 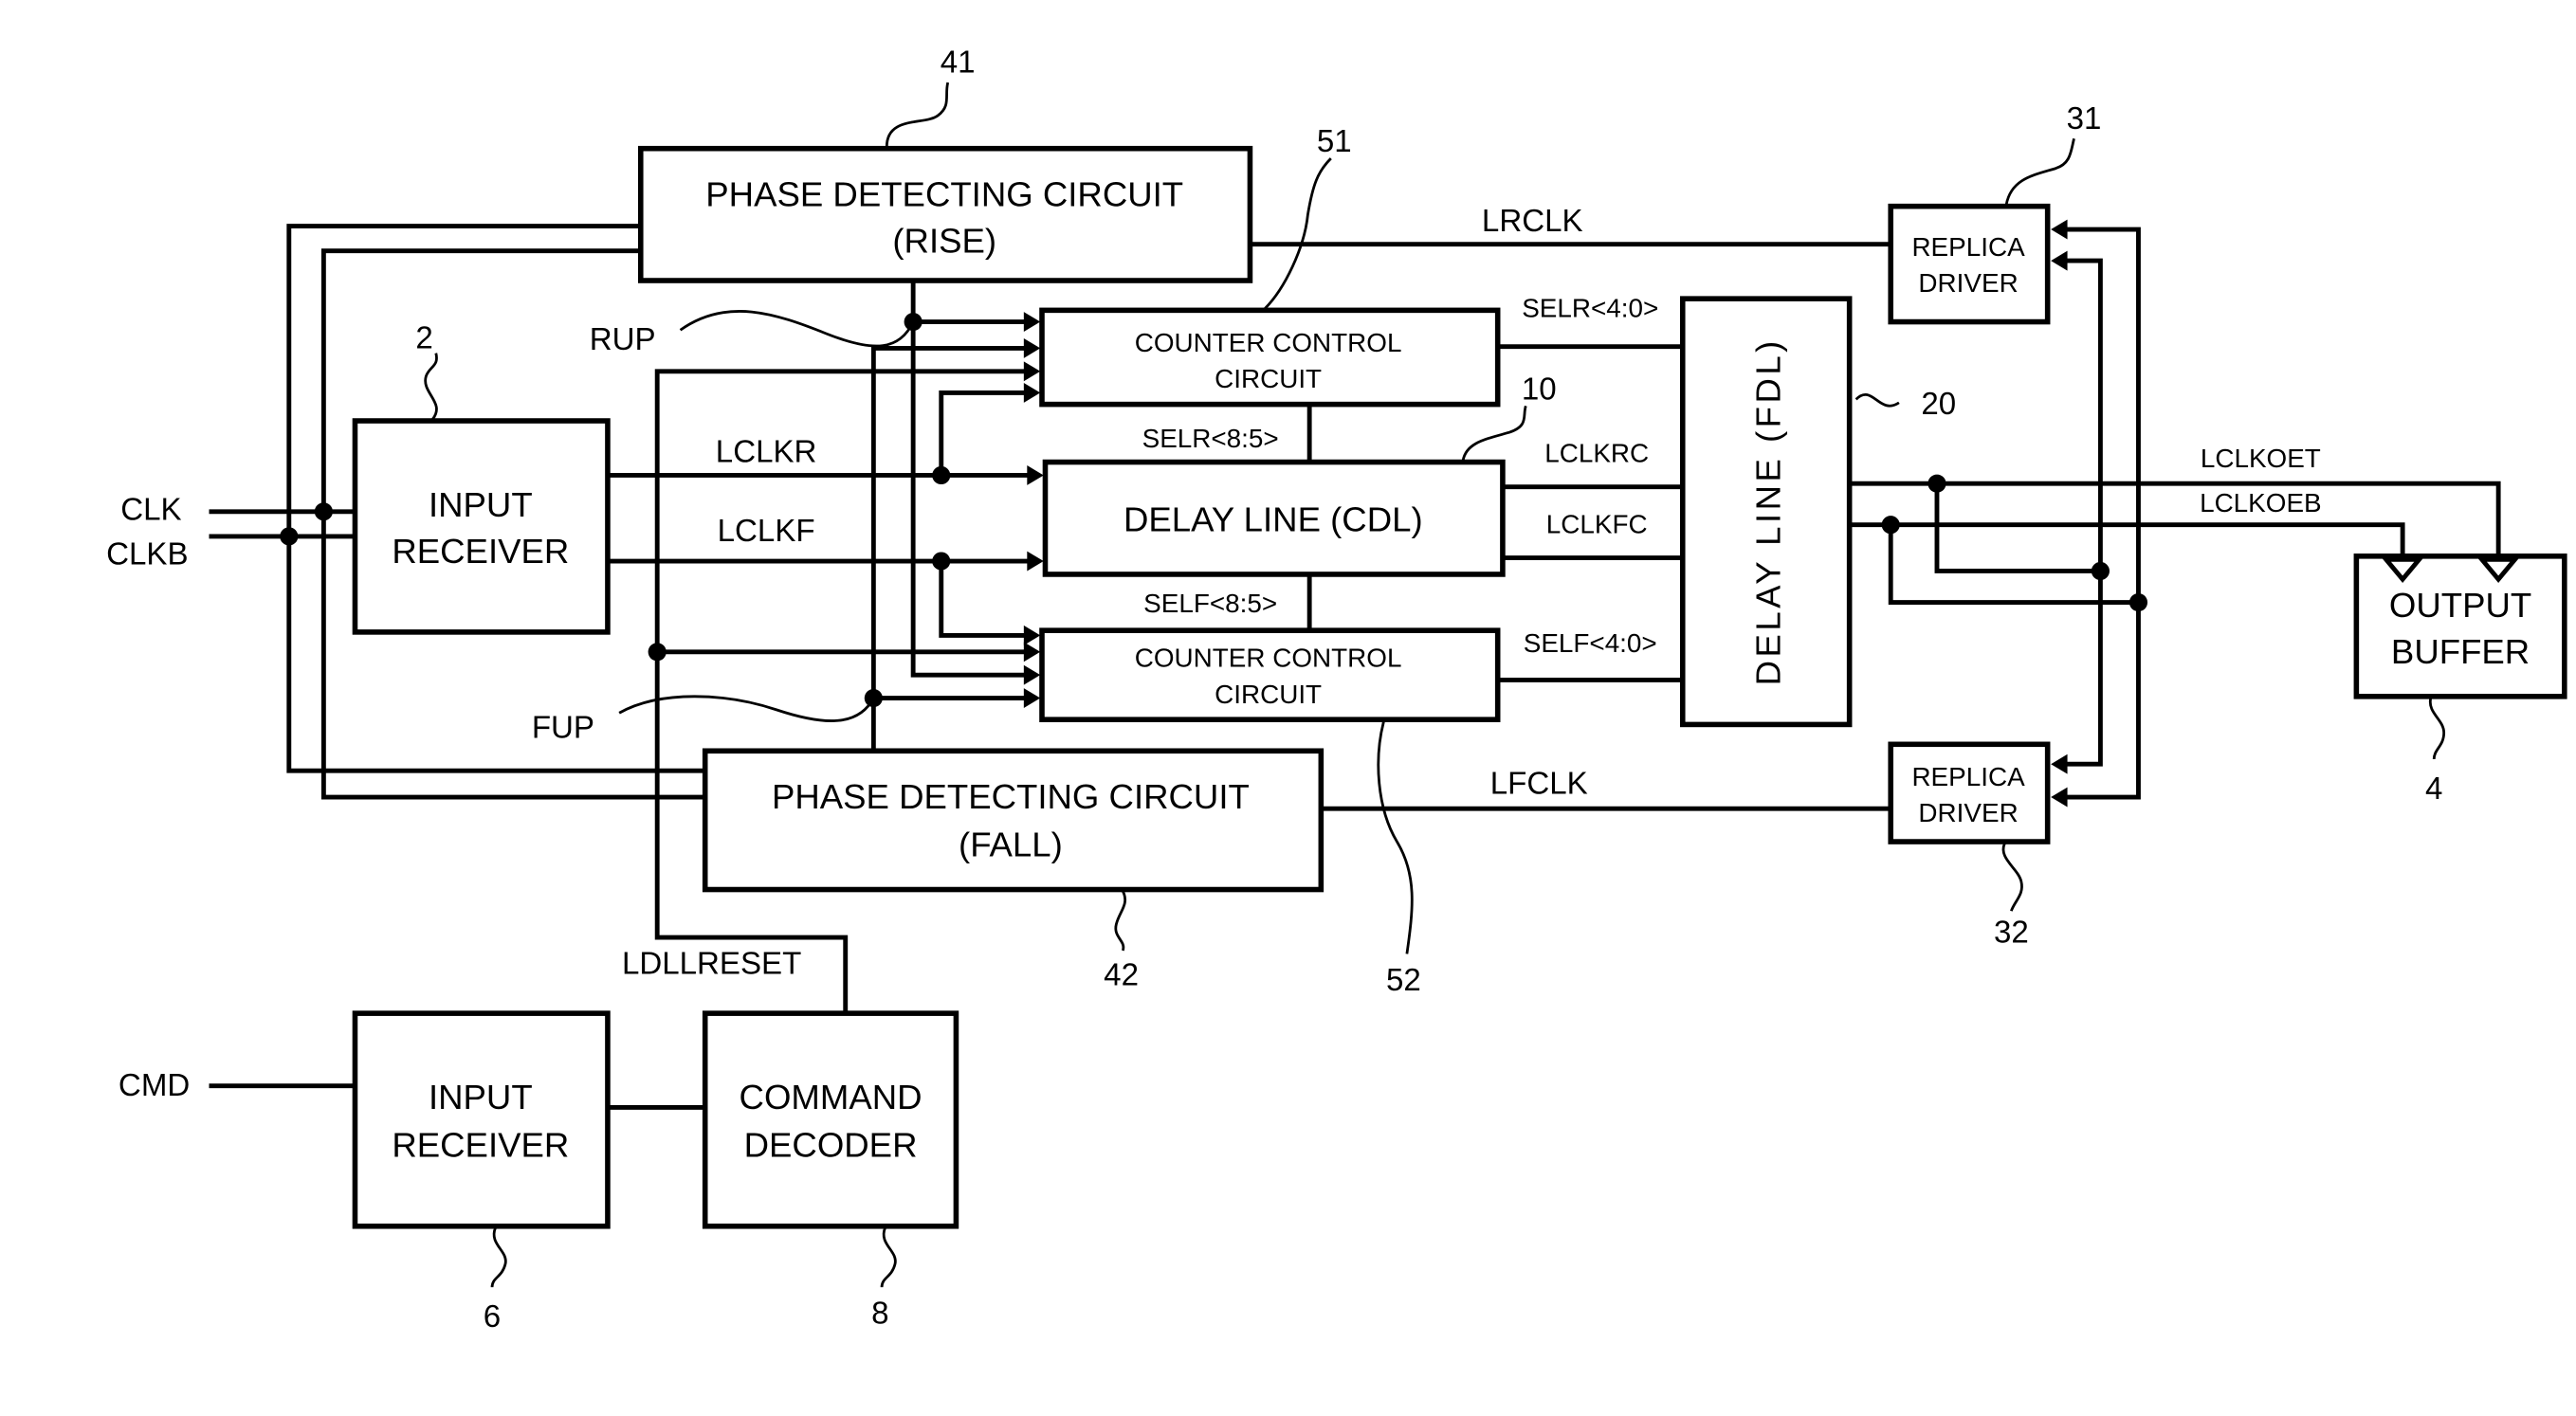 What do you see at coordinates (563, 728) in the screenshot?
I see `signal-label-fup: FUP` at bounding box center [563, 728].